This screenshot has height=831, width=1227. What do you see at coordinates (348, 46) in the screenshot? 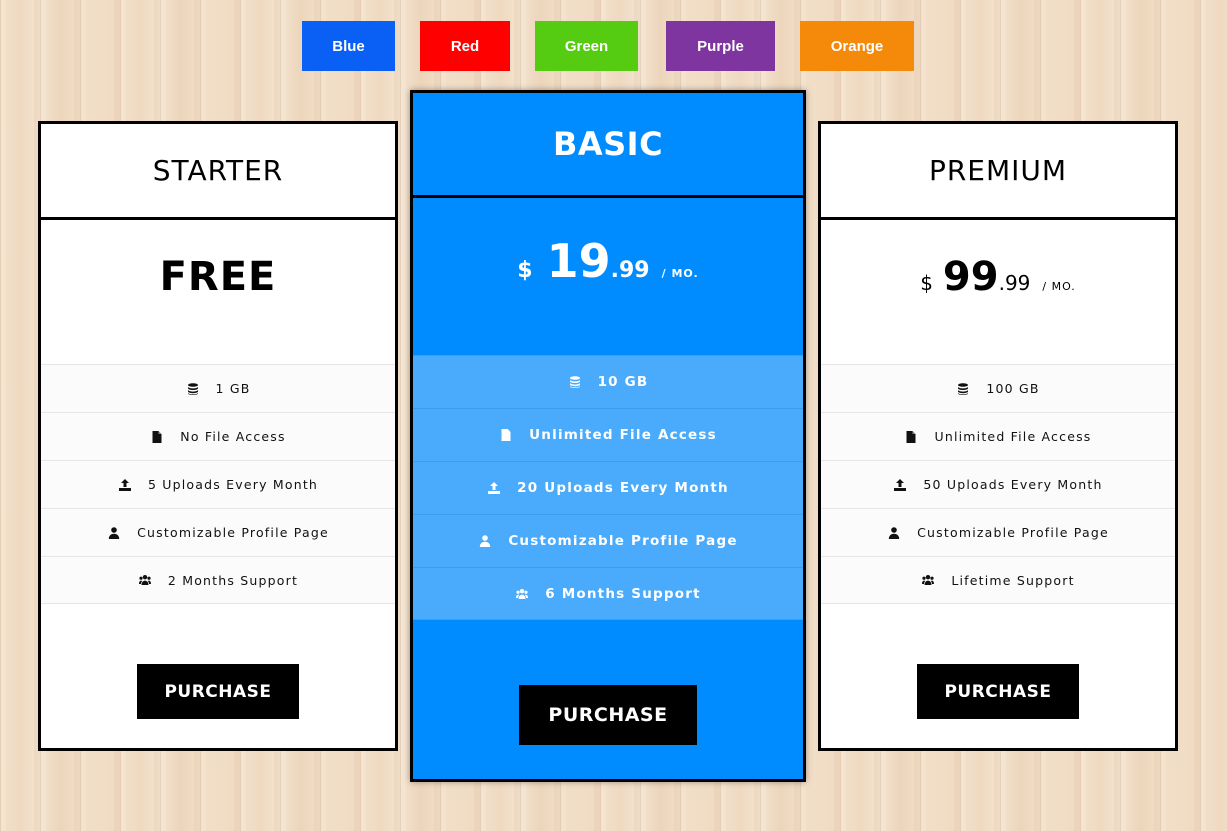
I see `color-button-blue: Blue` at bounding box center [348, 46].